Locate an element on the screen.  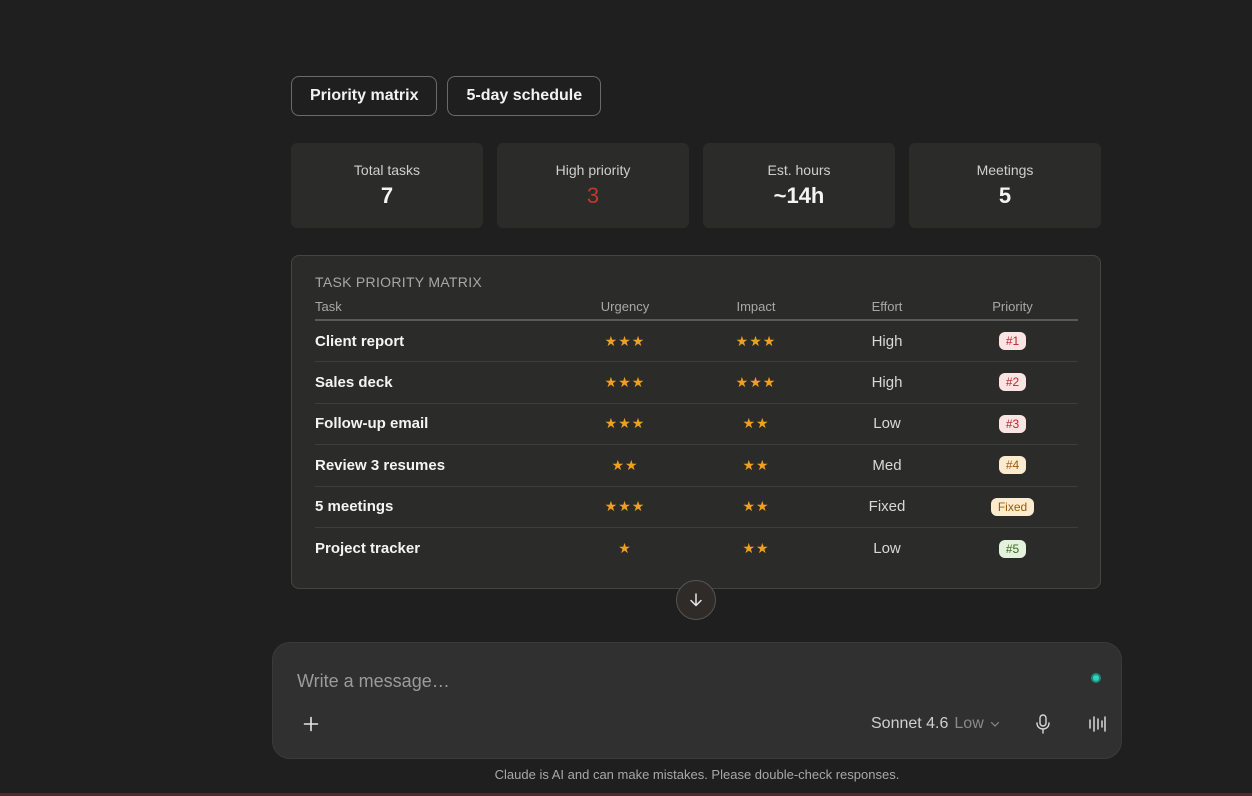
table-row: Client report ★★★ ★★★ High #1 is located at coordinates (696, 341).